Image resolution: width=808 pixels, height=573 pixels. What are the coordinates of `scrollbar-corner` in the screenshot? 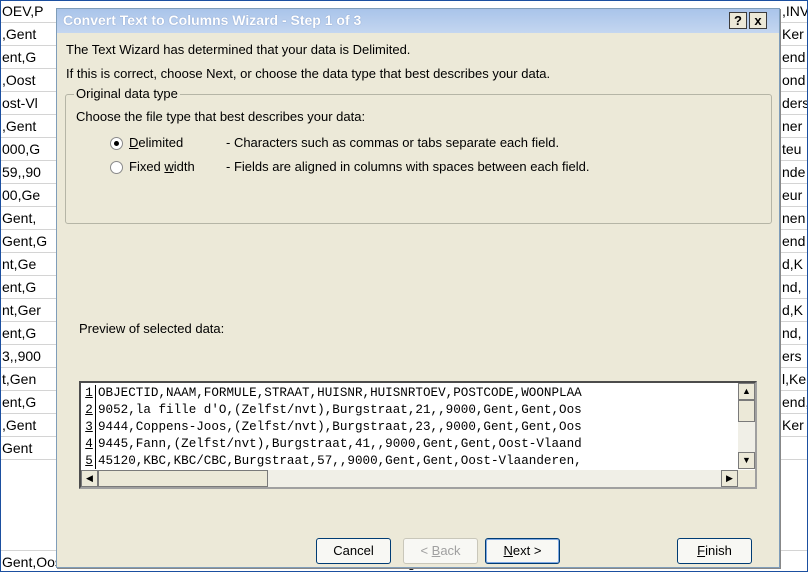 It's located at (746, 478).